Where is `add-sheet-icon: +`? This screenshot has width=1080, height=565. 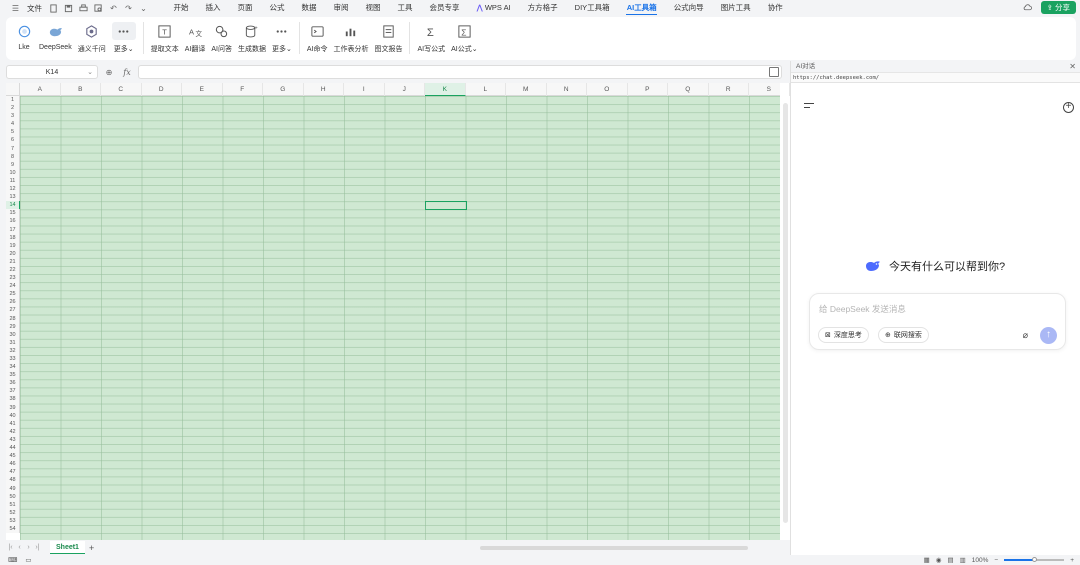
add-sheet-icon: + is located at coordinates (91, 548).